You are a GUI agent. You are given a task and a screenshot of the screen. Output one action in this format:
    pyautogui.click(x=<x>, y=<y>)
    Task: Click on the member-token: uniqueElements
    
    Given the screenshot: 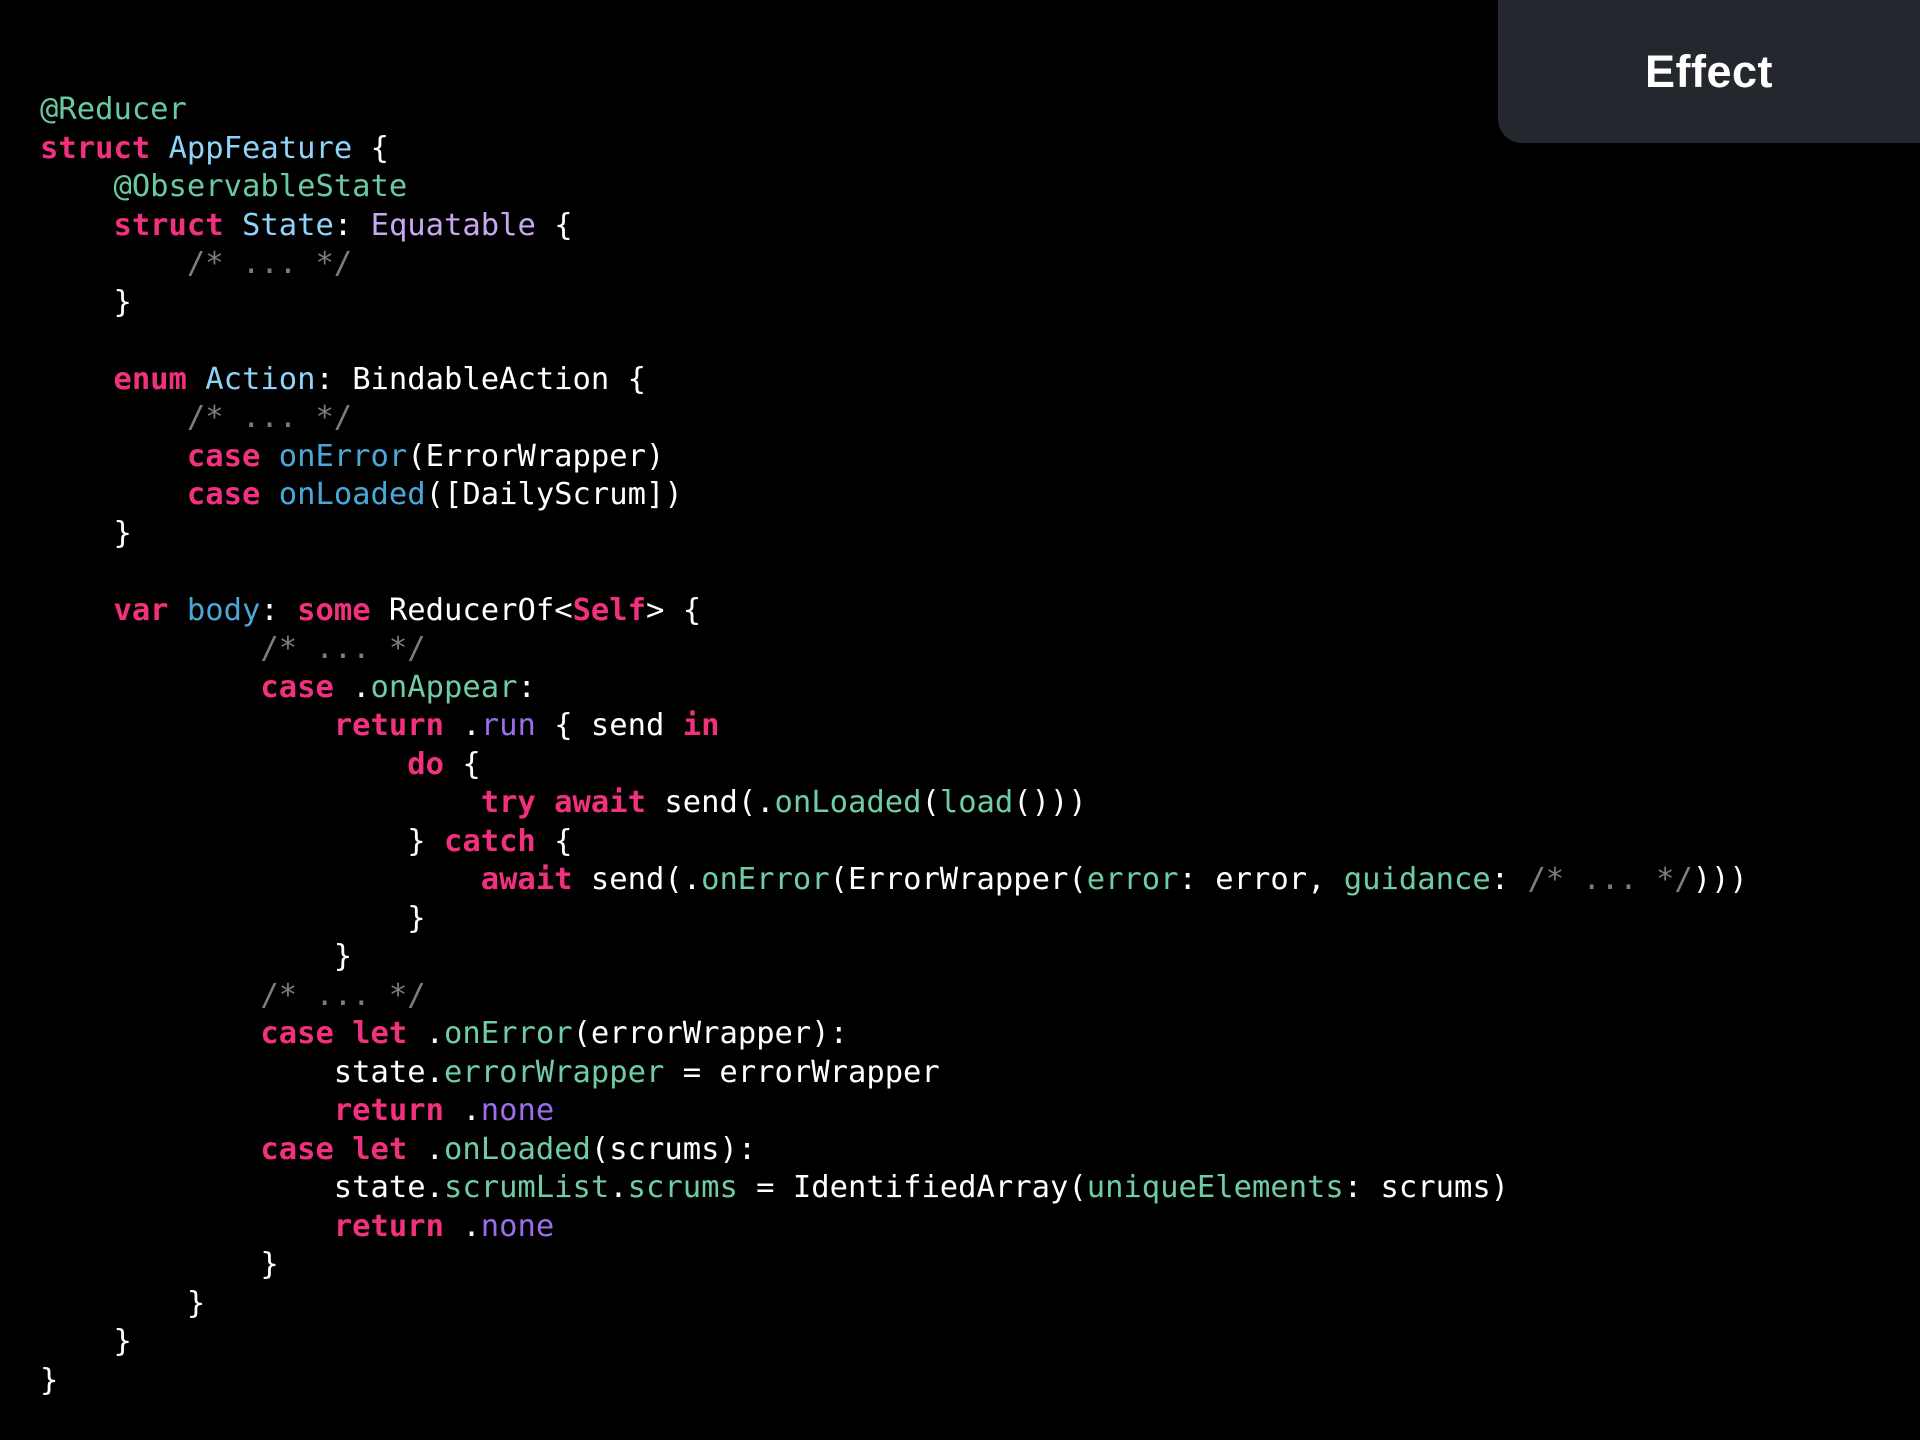 What is the action you would take?
    pyautogui.click(x=1215, y=1187)
    